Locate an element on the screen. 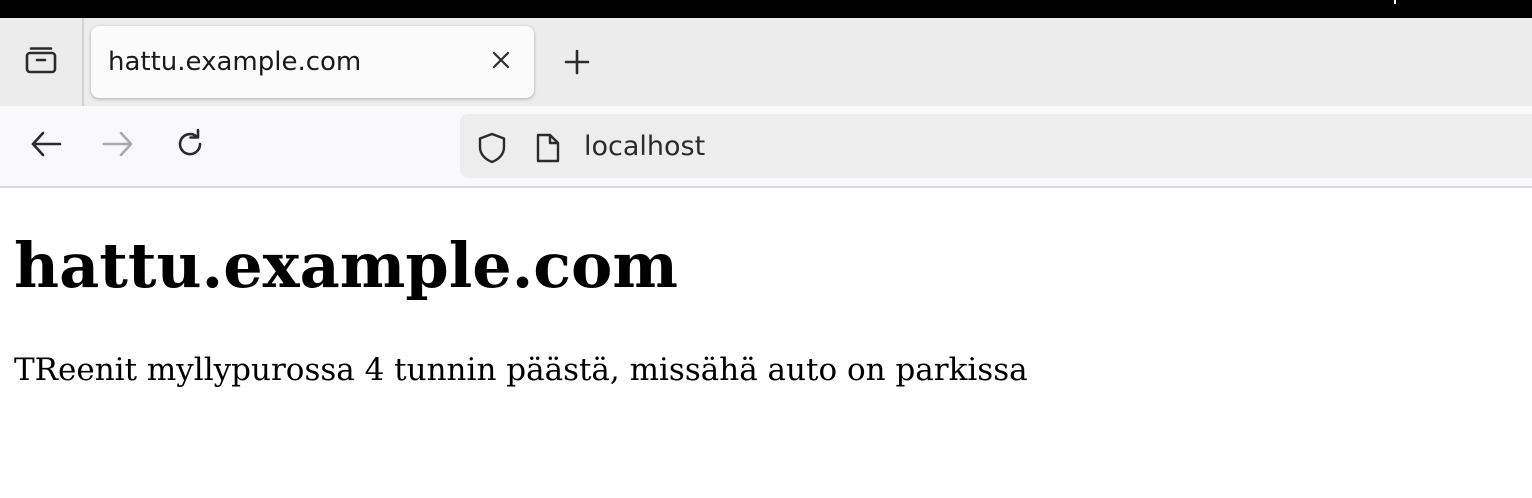  url-bar: localhost is located at coordinates (996, 146).